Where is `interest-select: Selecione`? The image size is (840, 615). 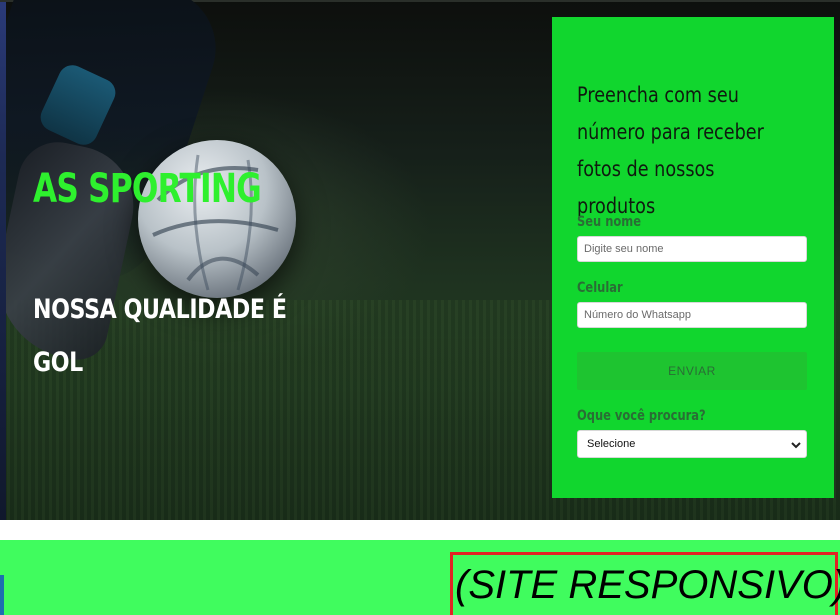 interest-select: Selecione is located at coordinates (692, 444).